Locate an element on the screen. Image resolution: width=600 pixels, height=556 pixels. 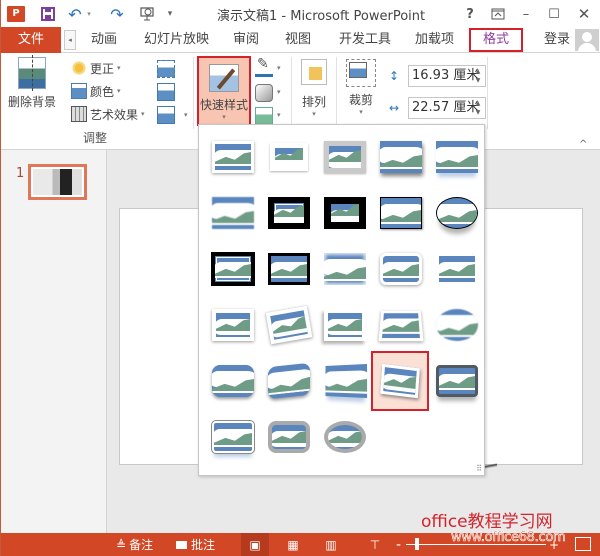
picture-style-beveled-oval-black is located at coordinates (457, 213).